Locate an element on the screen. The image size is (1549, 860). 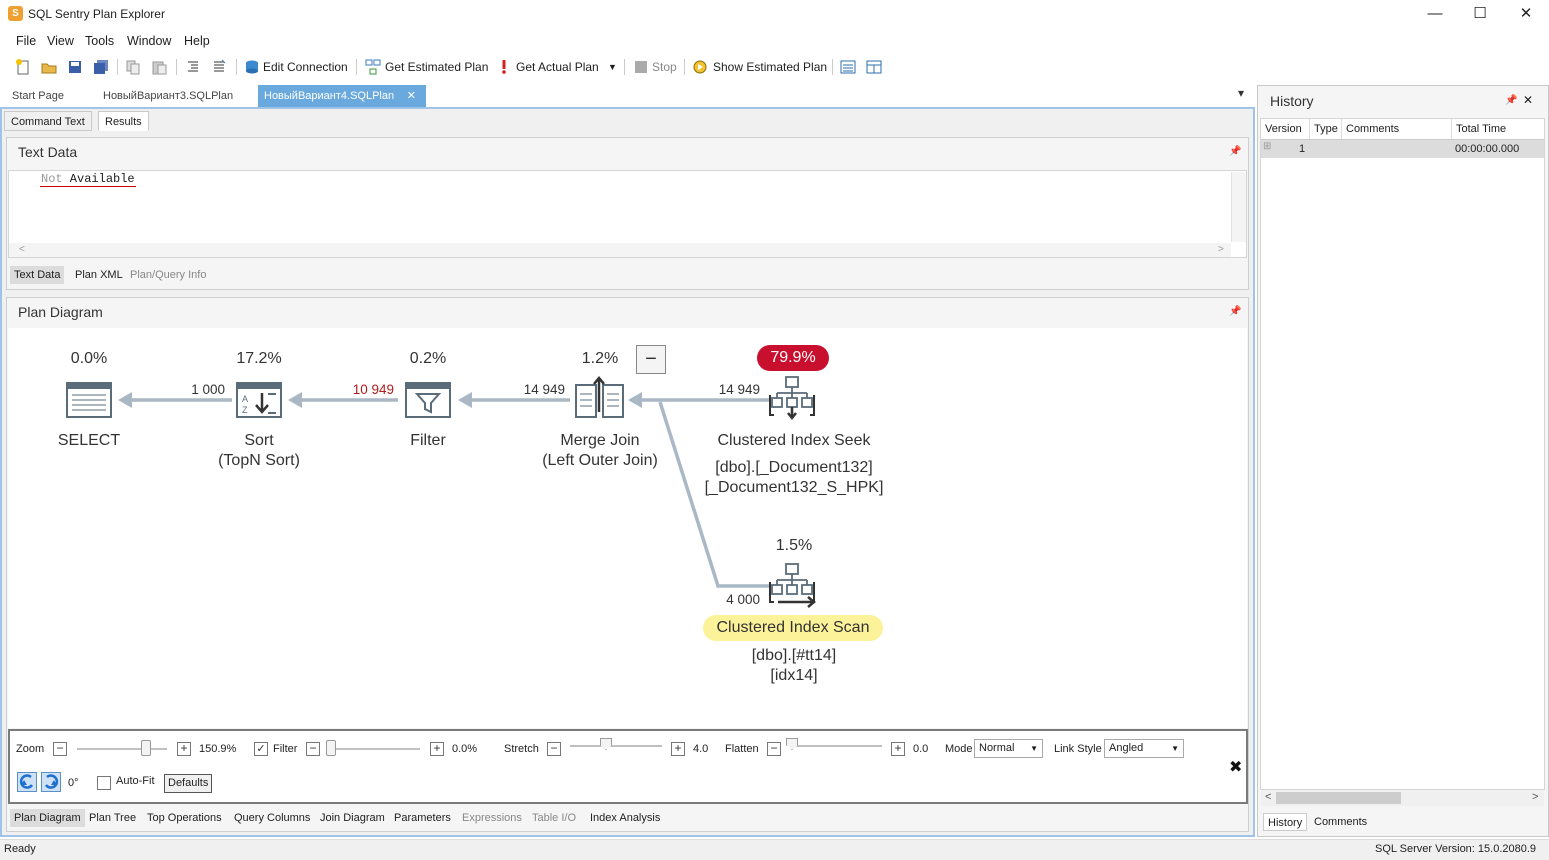
grid-header-total-time: Total Time is located at coordinates (1498, 129).